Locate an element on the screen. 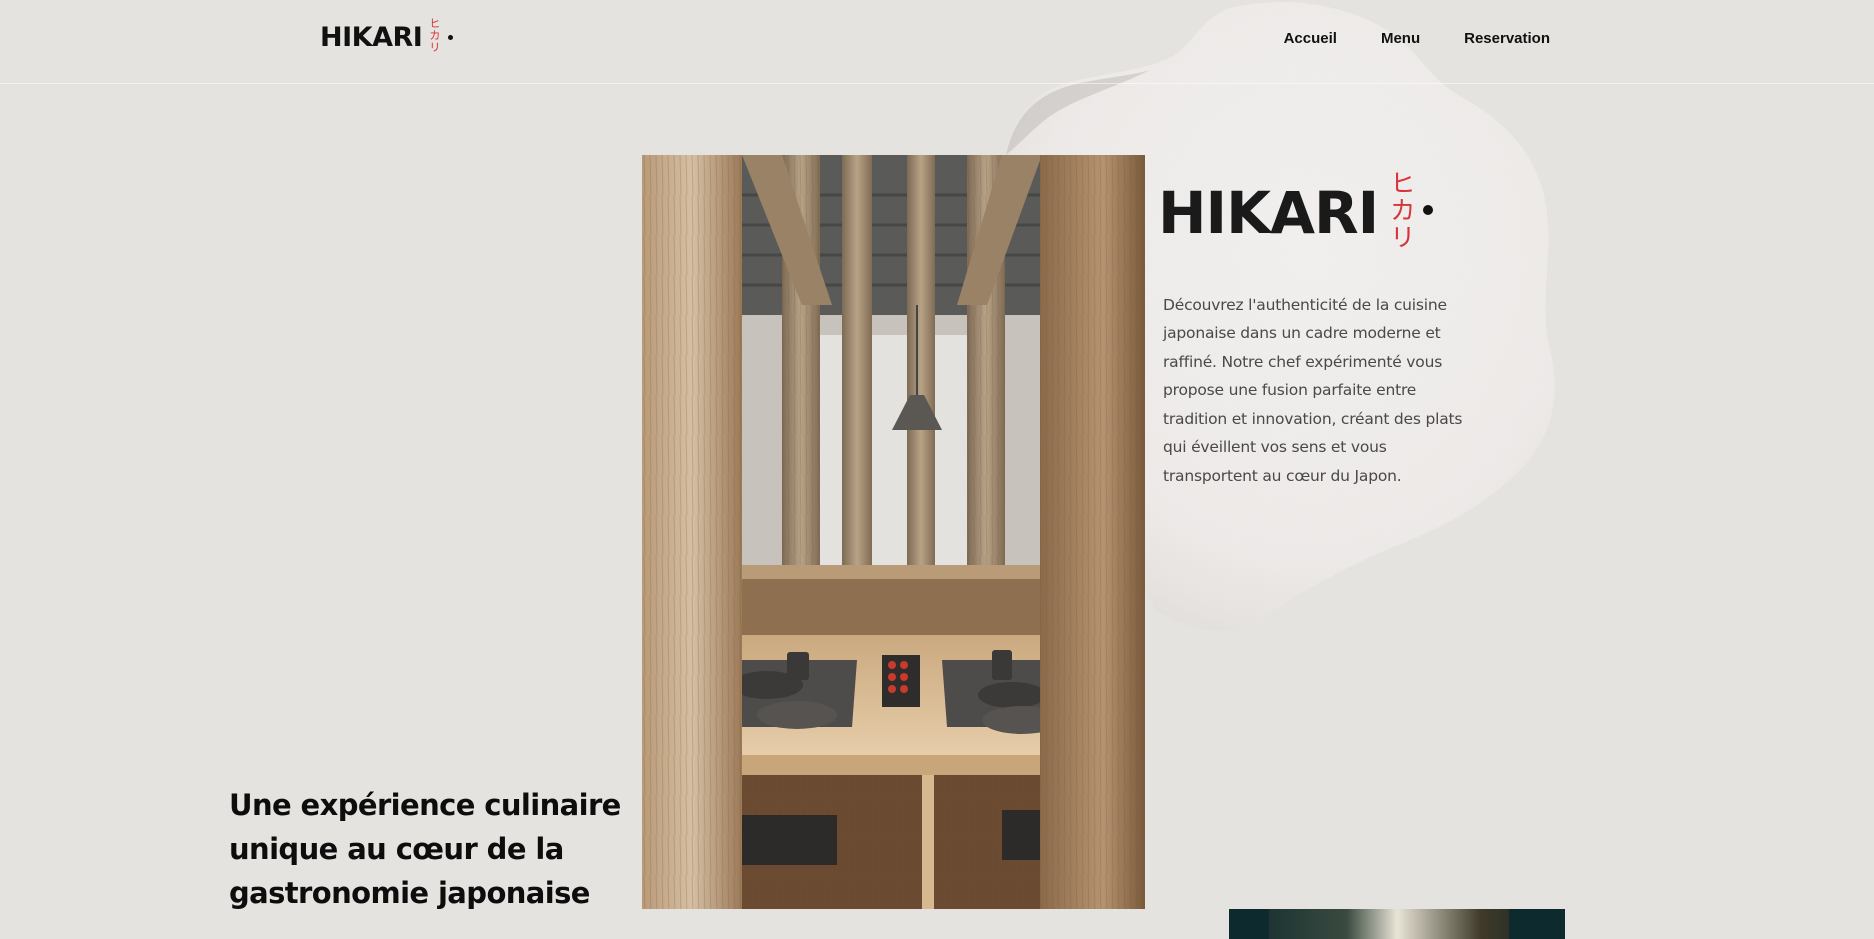 The width and height of the screenshot is (1874, 939). hero-logo-wordmark: HIKARI is located at coordinates (1268, 213).